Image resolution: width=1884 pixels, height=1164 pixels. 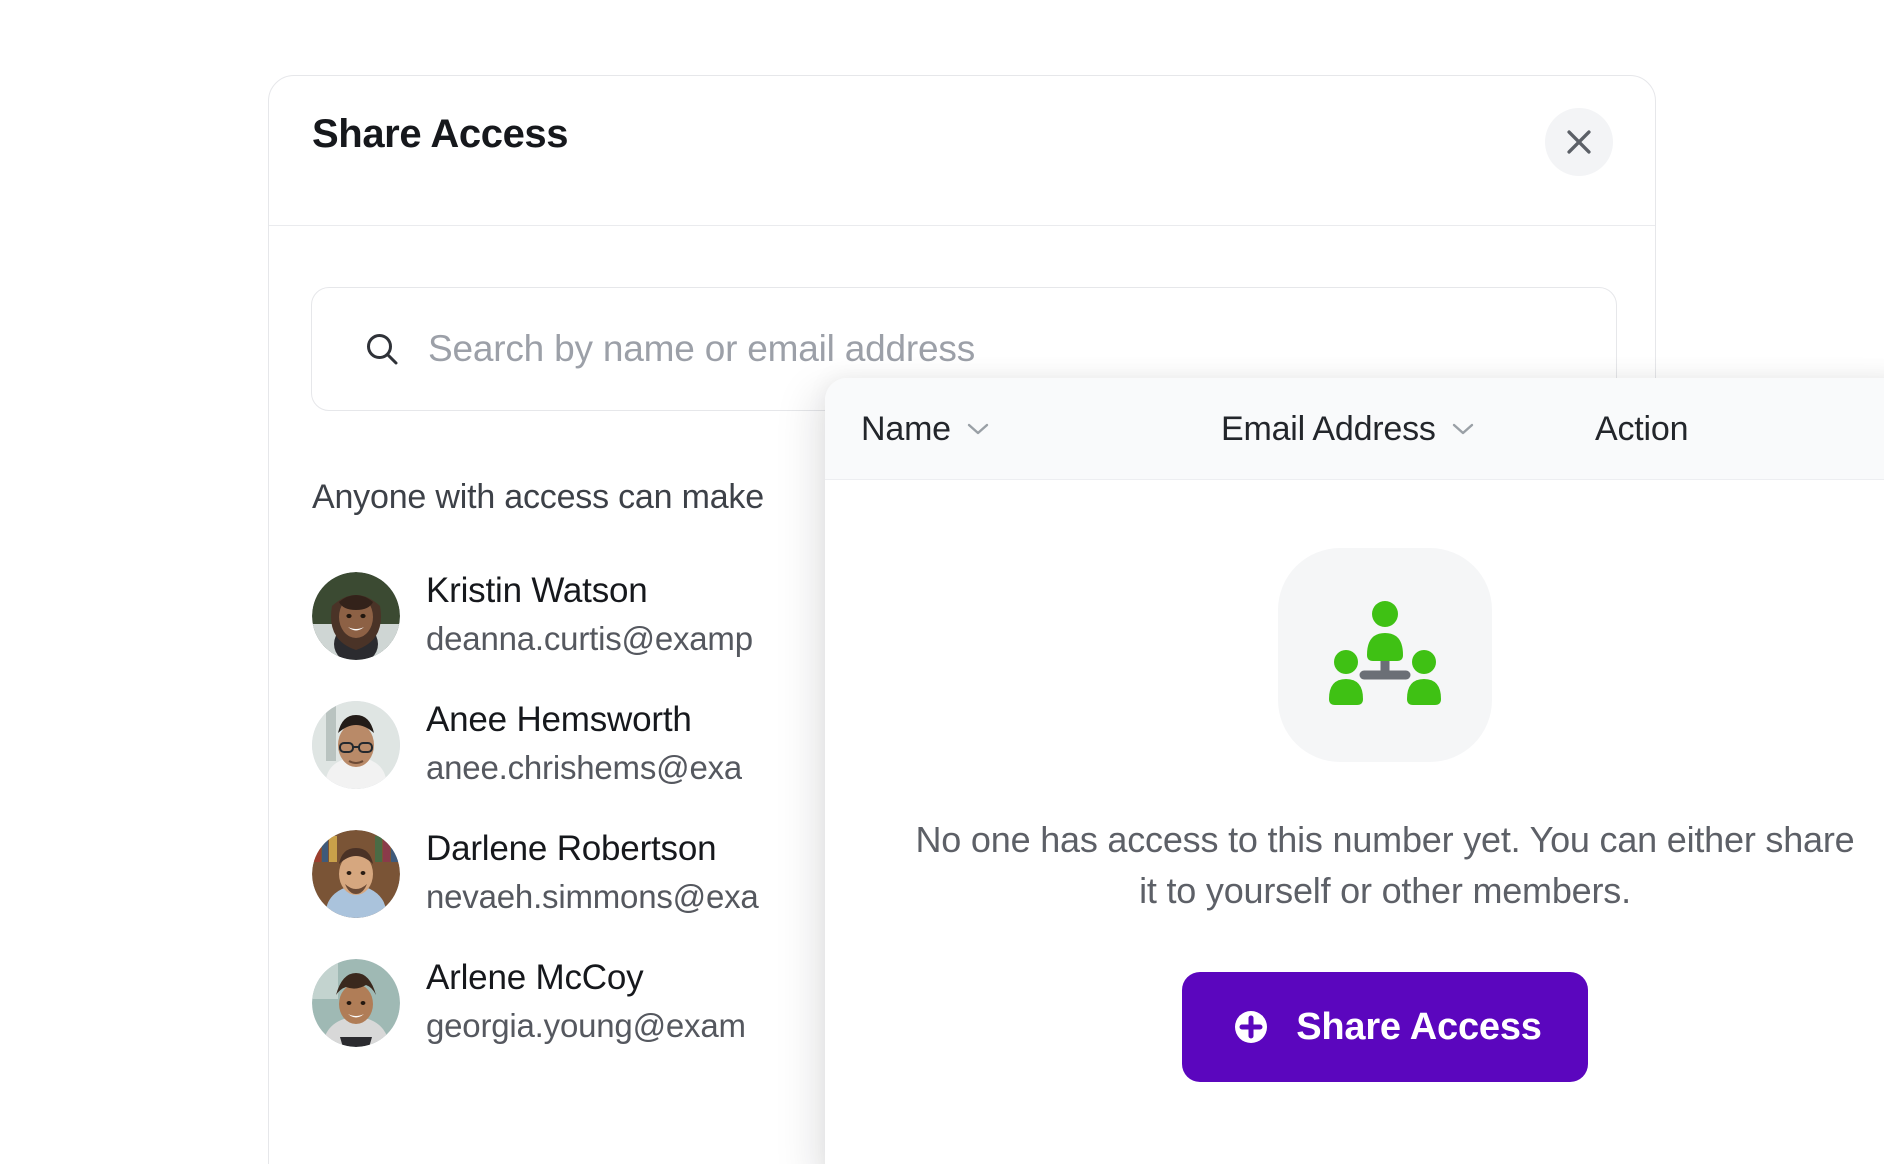 I want to click on close-button, so click(x=1579, y=142).